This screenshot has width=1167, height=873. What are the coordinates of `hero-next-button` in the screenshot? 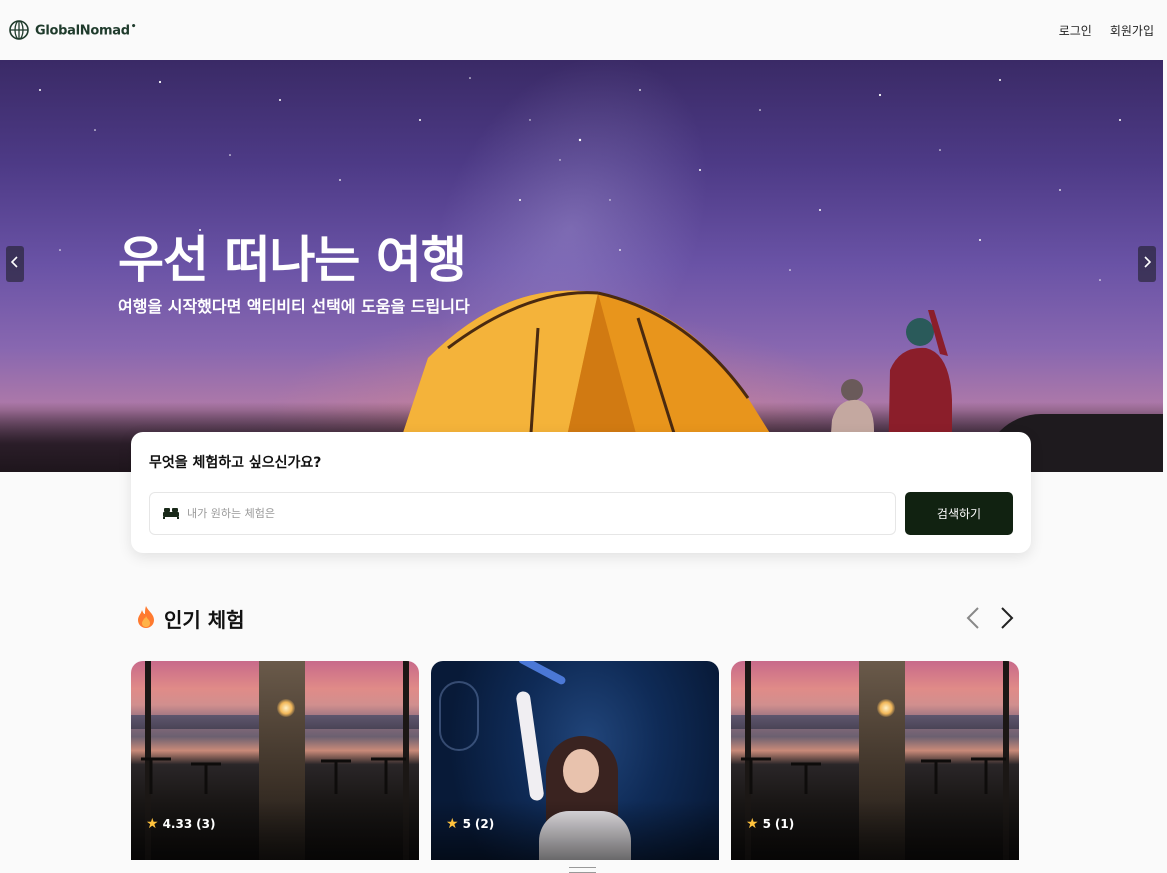 It's located at (1147, 264).